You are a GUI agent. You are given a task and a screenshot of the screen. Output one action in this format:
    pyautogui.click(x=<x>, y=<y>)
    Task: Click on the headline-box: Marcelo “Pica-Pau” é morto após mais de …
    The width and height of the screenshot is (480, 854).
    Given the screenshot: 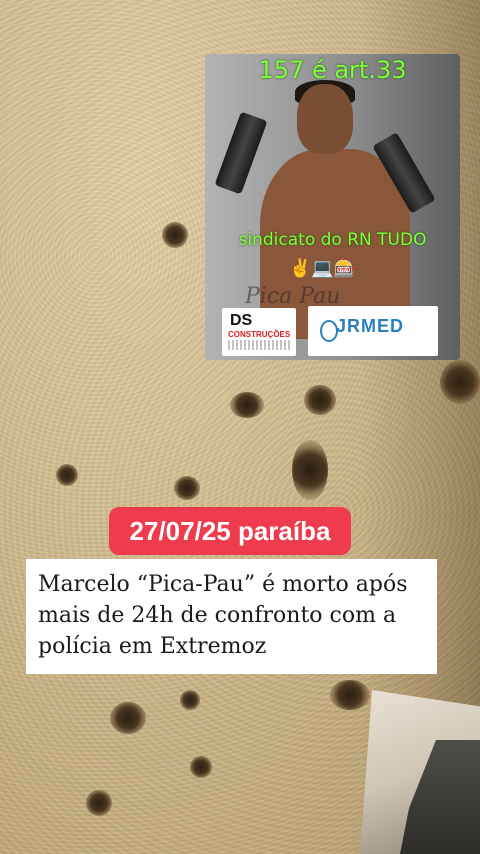 What is the action you would take?
    pyautogui.click(x=231, y=616)
    